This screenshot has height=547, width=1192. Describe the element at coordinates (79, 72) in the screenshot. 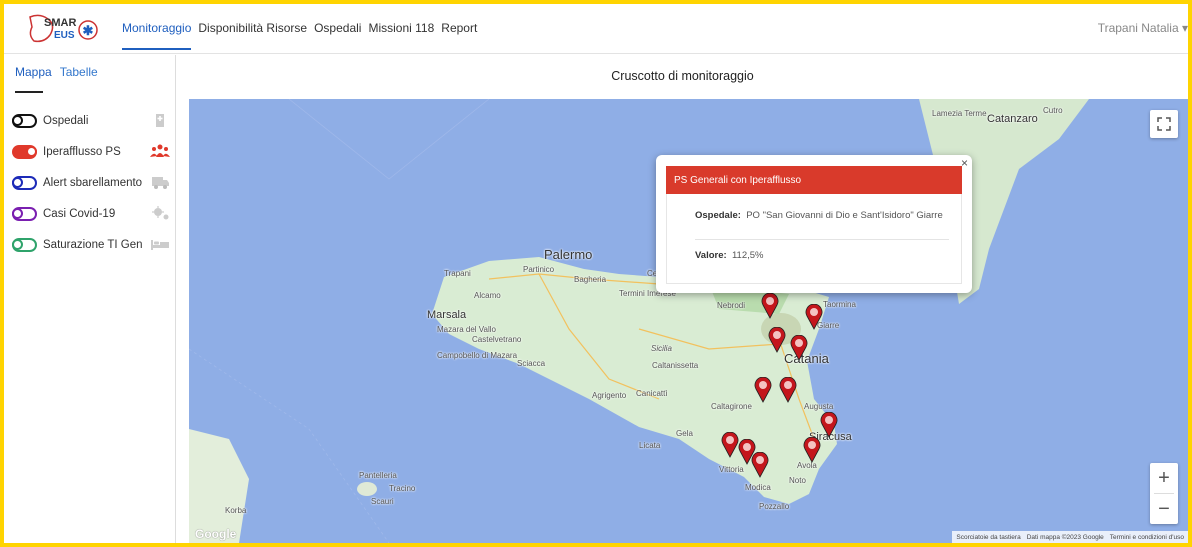

I see `tab-tabelle: Tabelle` at that location.